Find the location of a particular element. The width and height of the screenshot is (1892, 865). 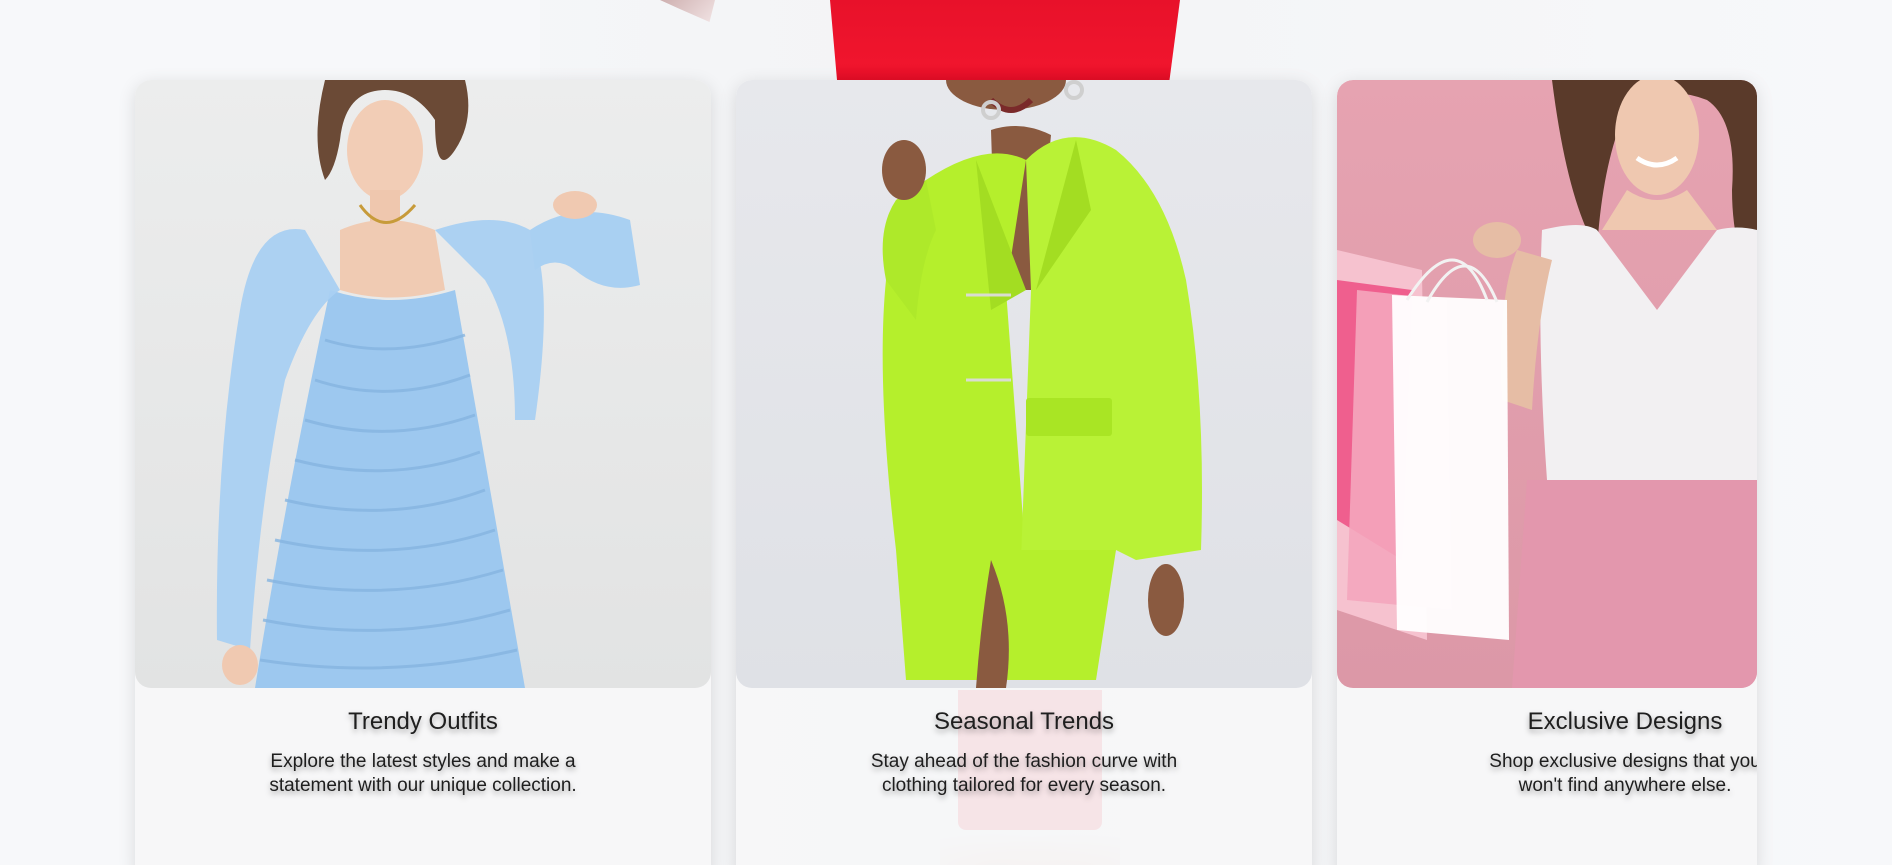

card-title: Trendy Outfits is located at coordinates (423, 721).